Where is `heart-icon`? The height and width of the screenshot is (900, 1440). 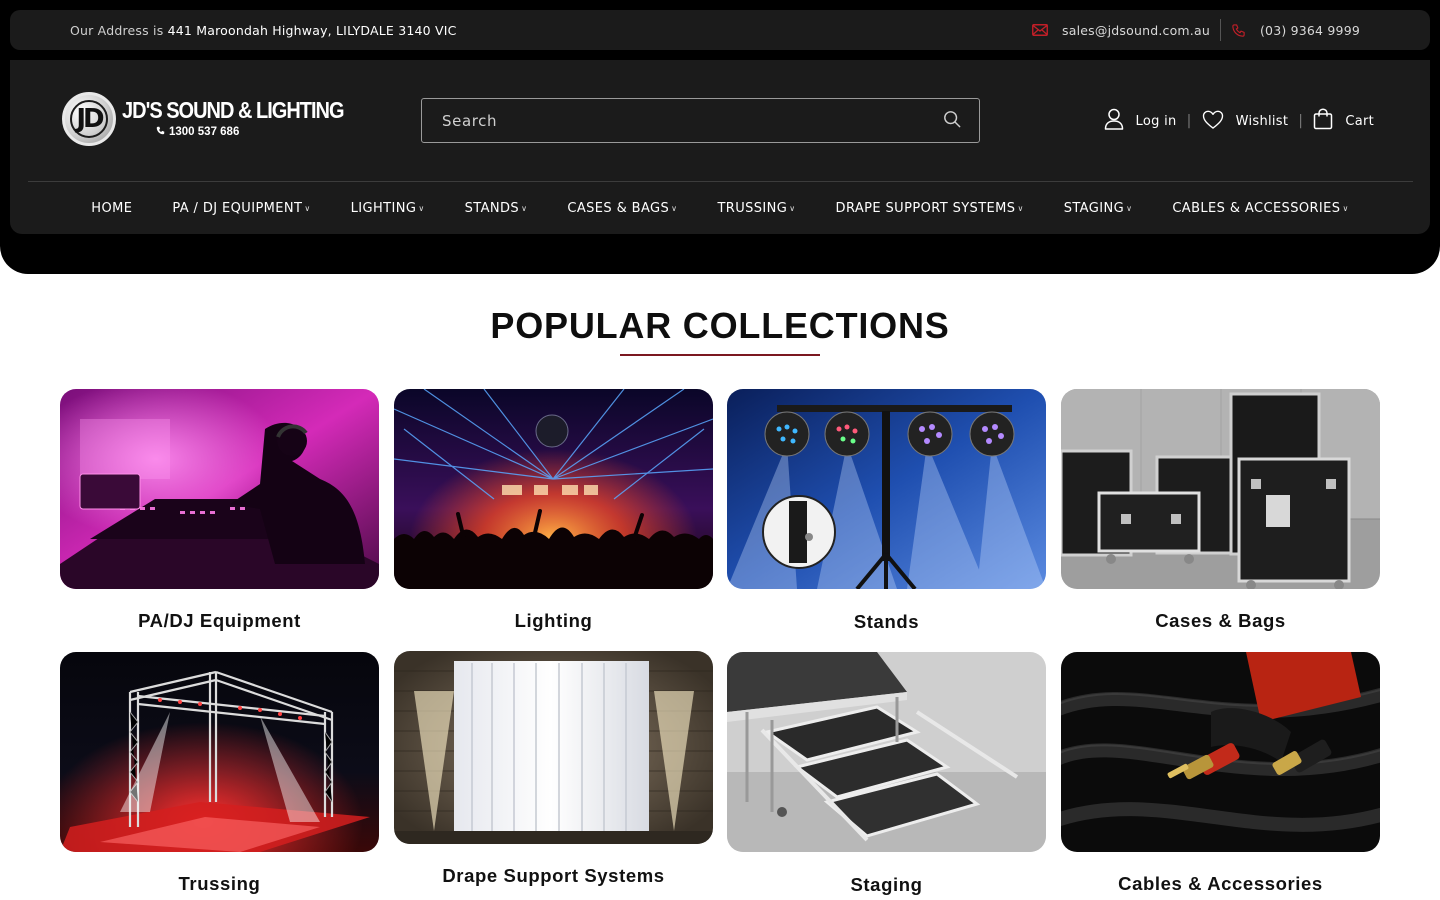
heart-icon is located at coordinates (1213, 121).